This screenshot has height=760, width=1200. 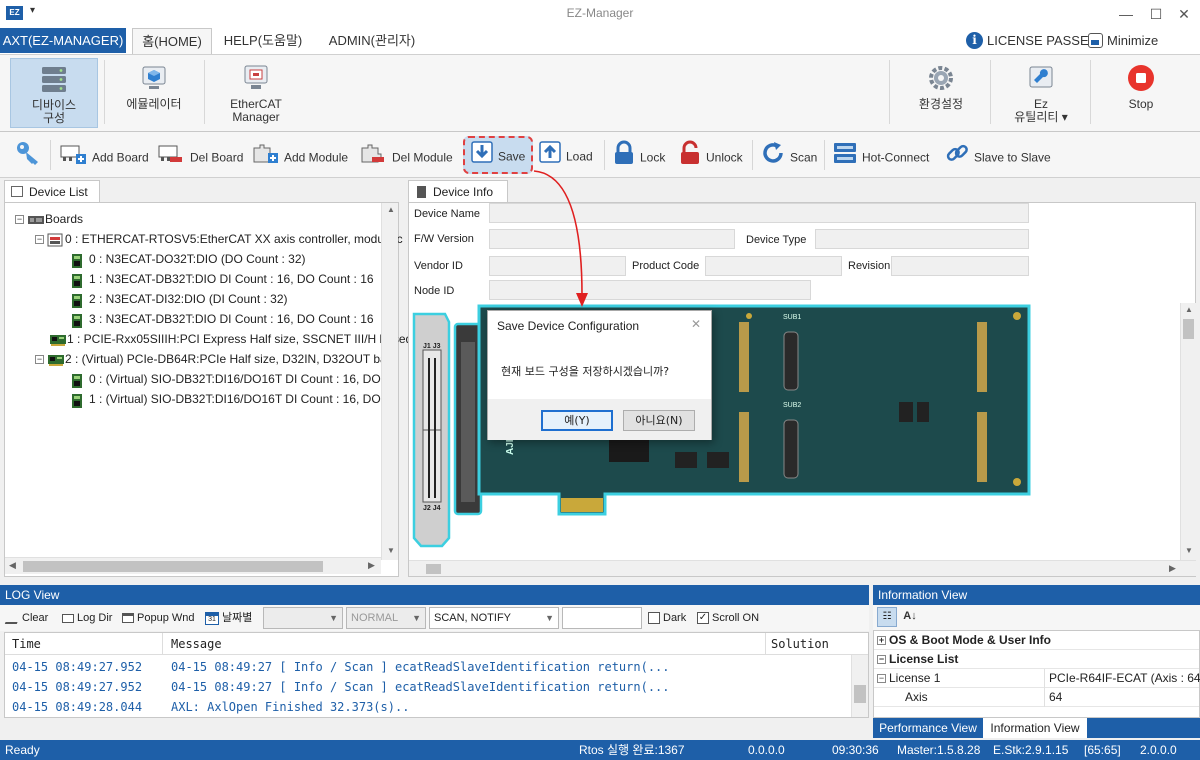 What do you see at coordinates (612, 239) in the screenshot?
I see `fw-version-field` at bounding box center [612, 239].